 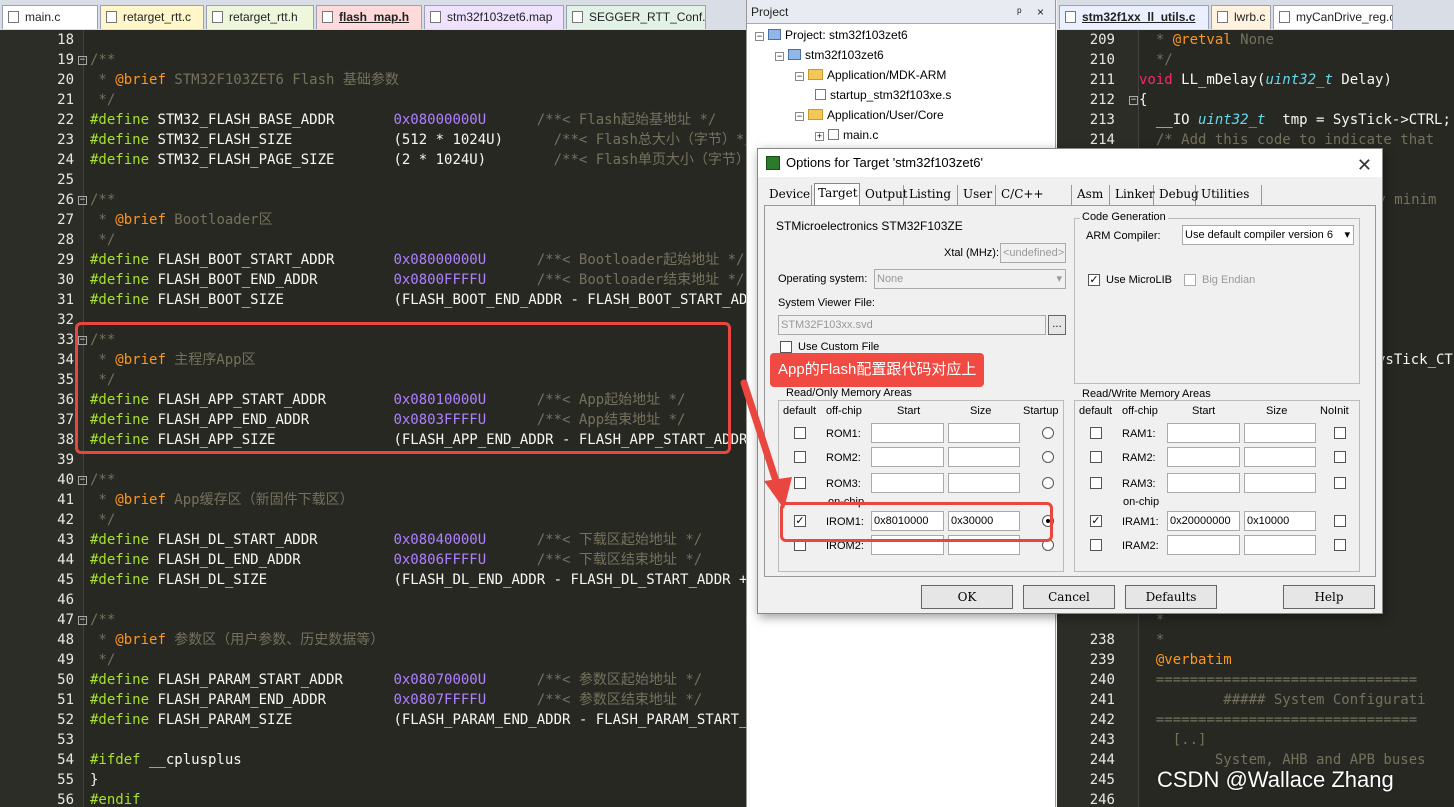 What do you see at coordinates (494, 17) in the screenshot?
I see `file-tab: stm32f103zet6.map` at bounding box center [494, 17].